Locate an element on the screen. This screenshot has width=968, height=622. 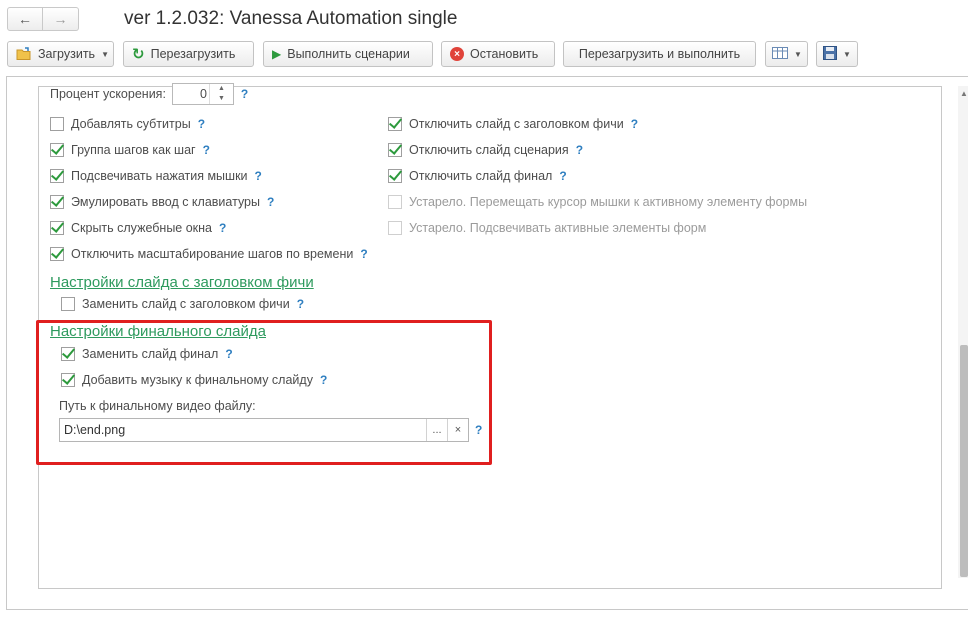
table-view-button: ▼ is located at coordinates (786, 54).